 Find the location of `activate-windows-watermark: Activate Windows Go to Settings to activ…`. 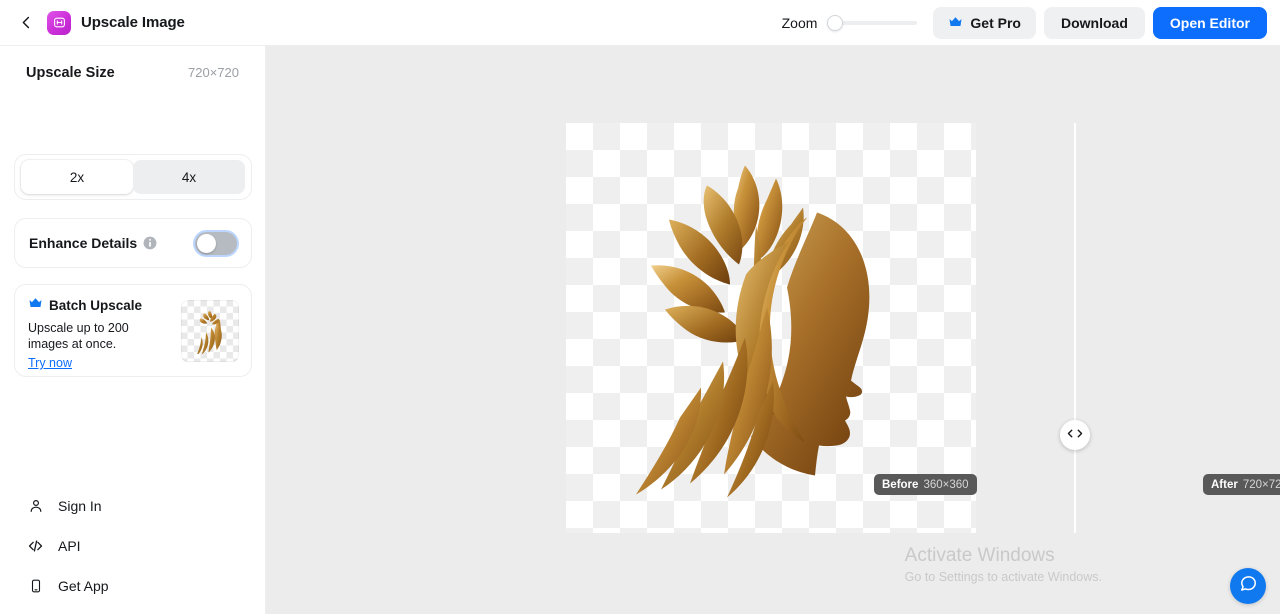

activate-windows-watermark: Activate Windows Go to Settings to activ… is located at coordinates (1003, 564).